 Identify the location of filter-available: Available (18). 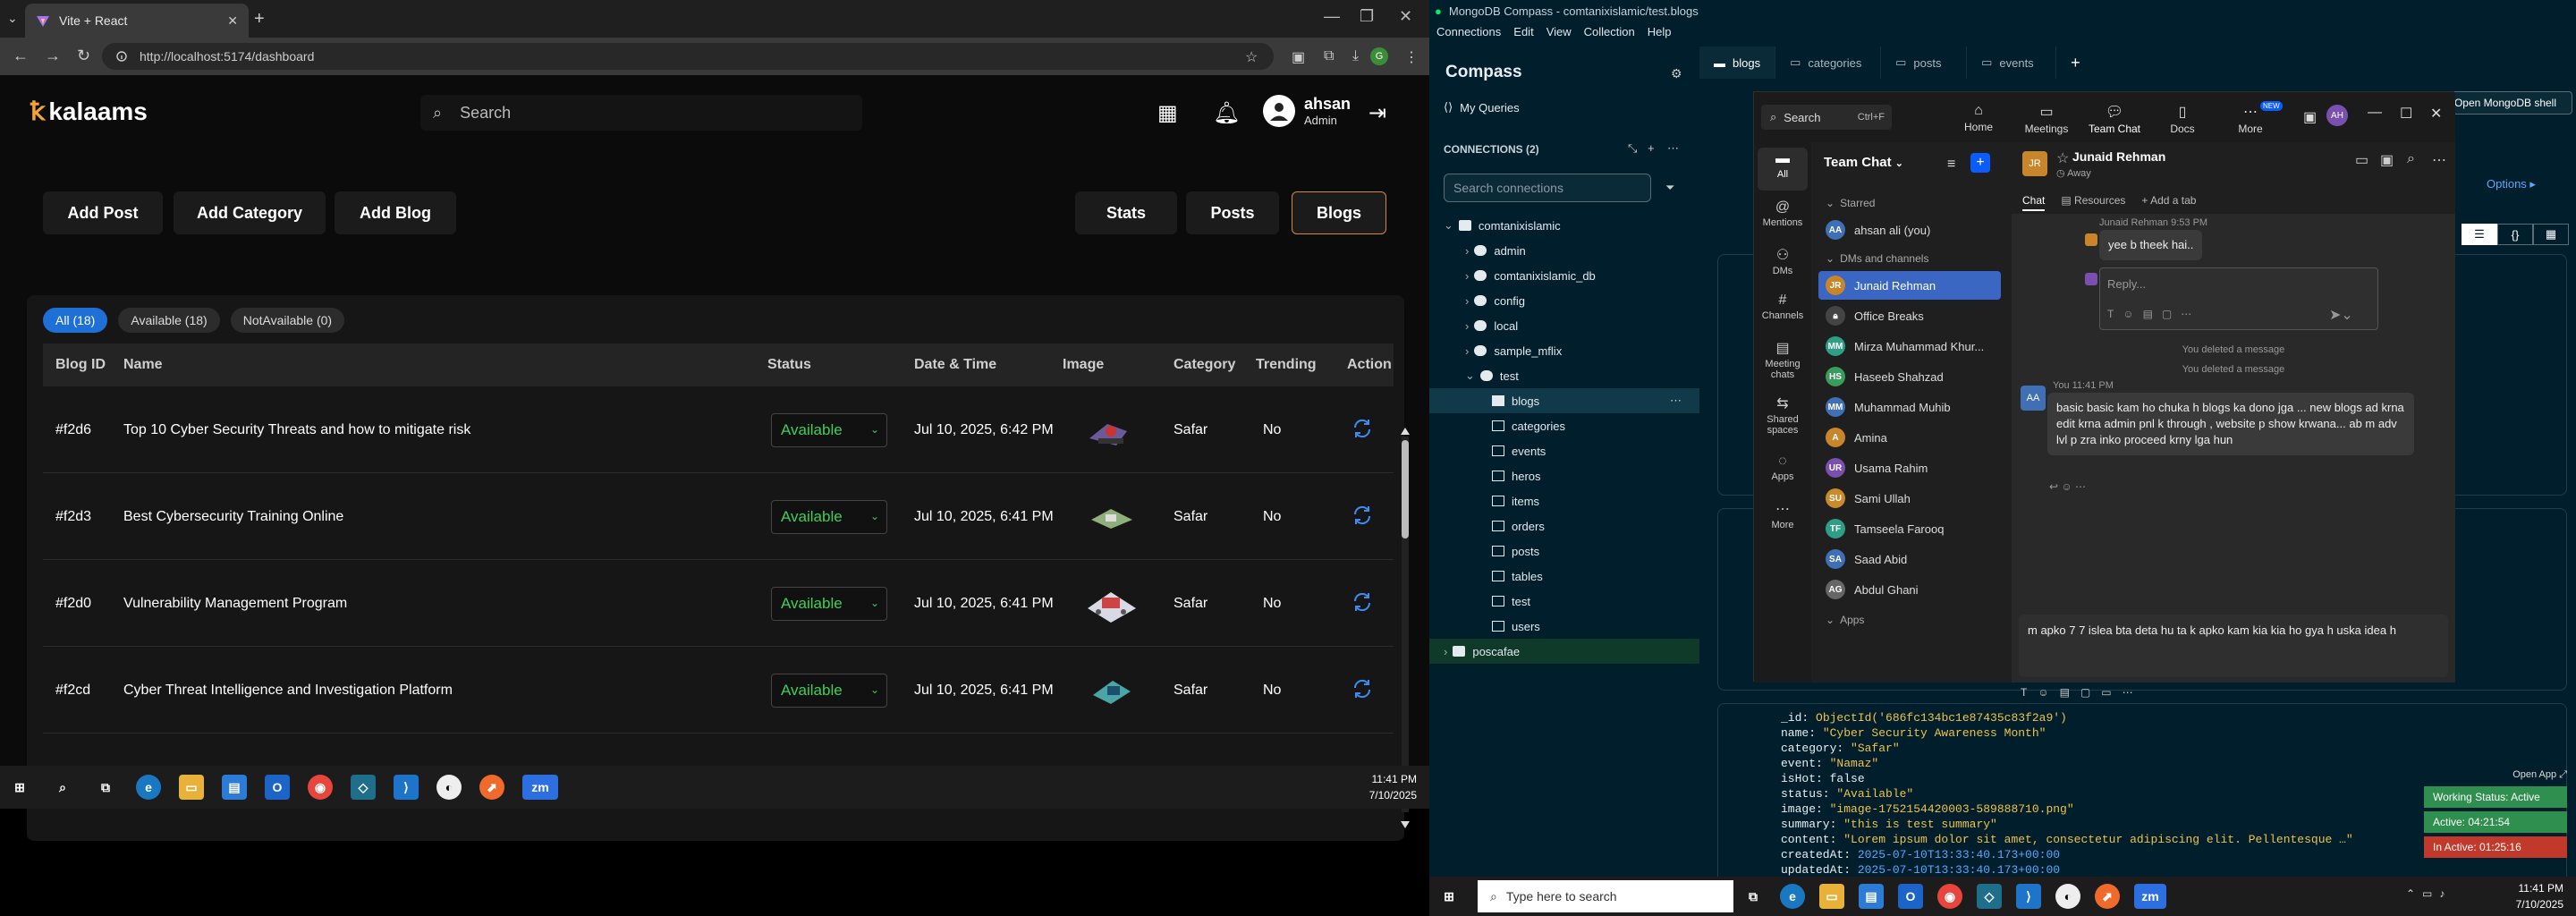
(169, 320).